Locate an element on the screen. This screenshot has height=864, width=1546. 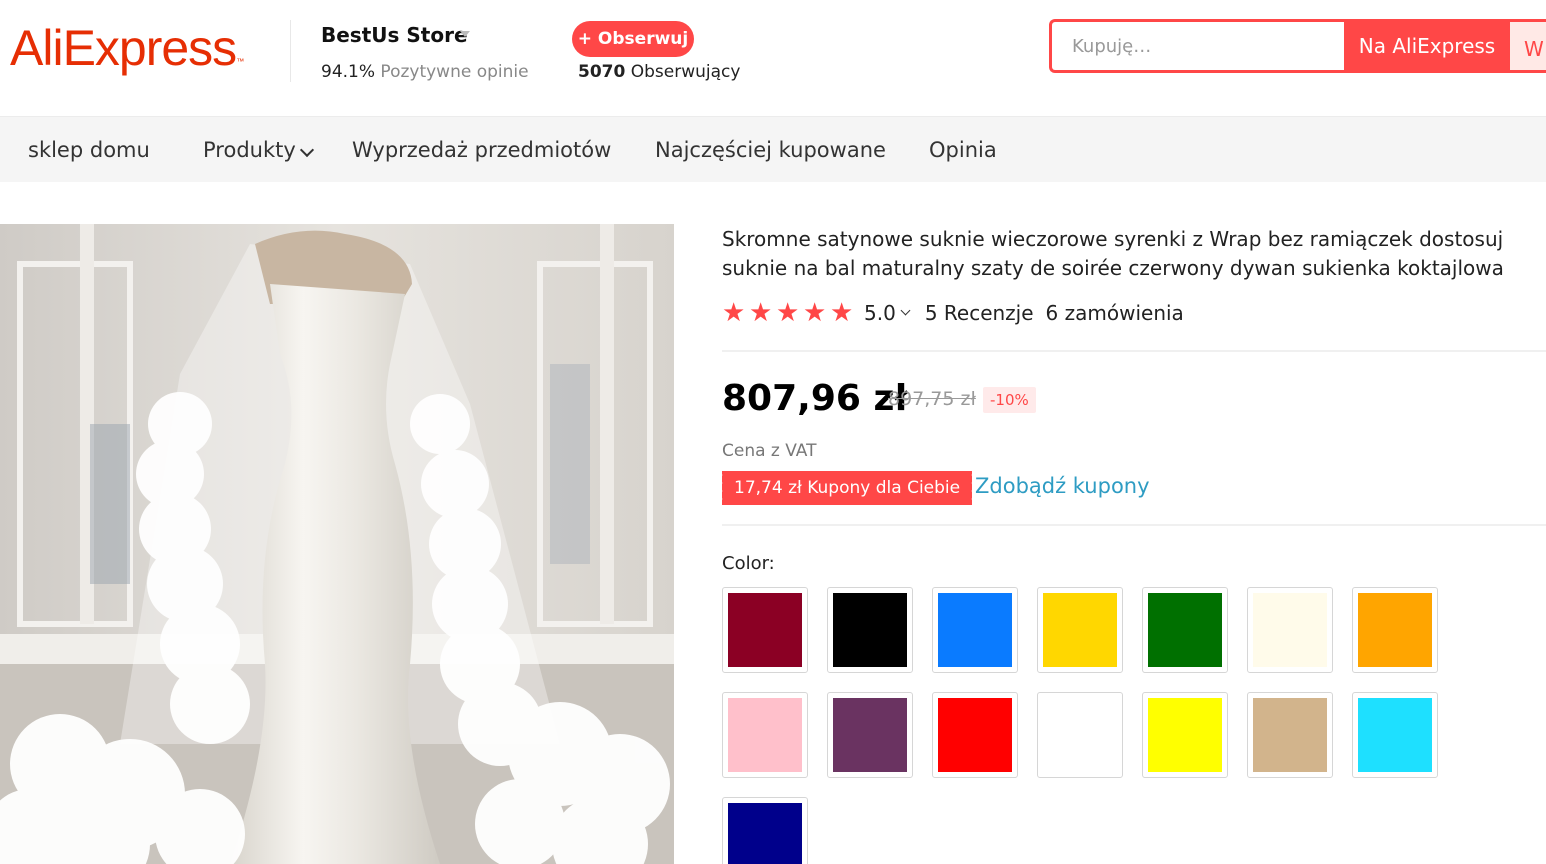
vat-note: Cena z VAT is located at coordinates (769, 451).